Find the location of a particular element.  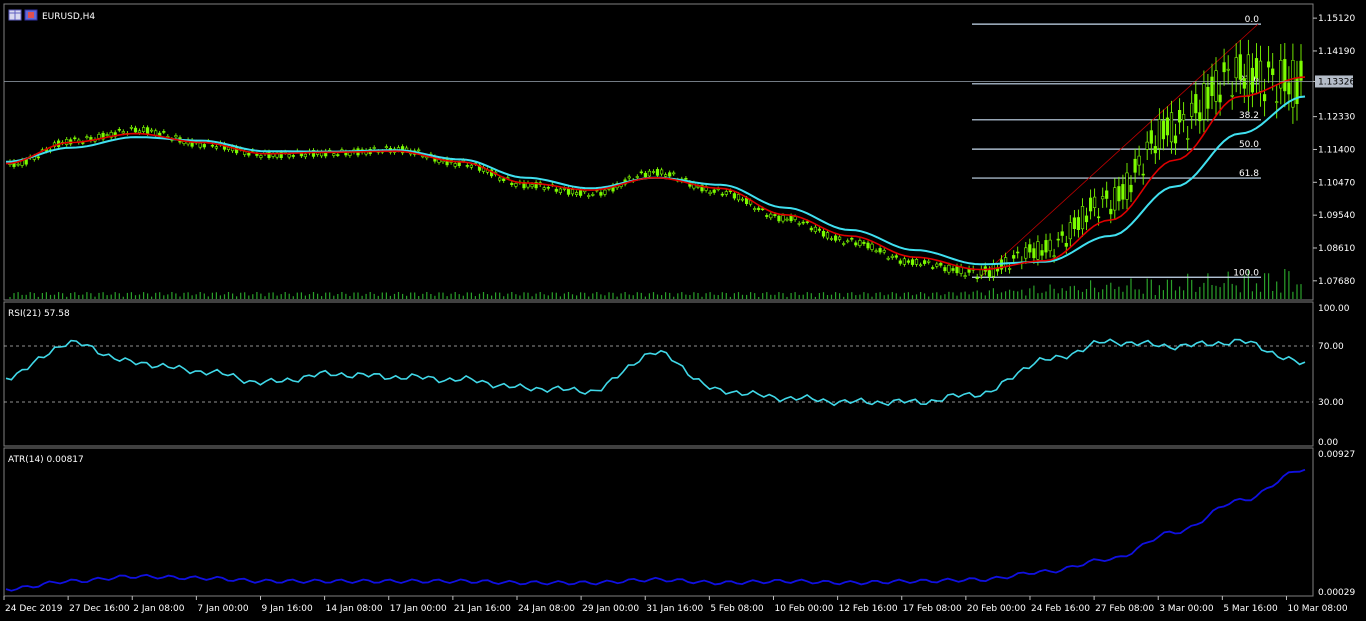

price-tick-label: 1.15120 is located at coordinates (1336, 19).